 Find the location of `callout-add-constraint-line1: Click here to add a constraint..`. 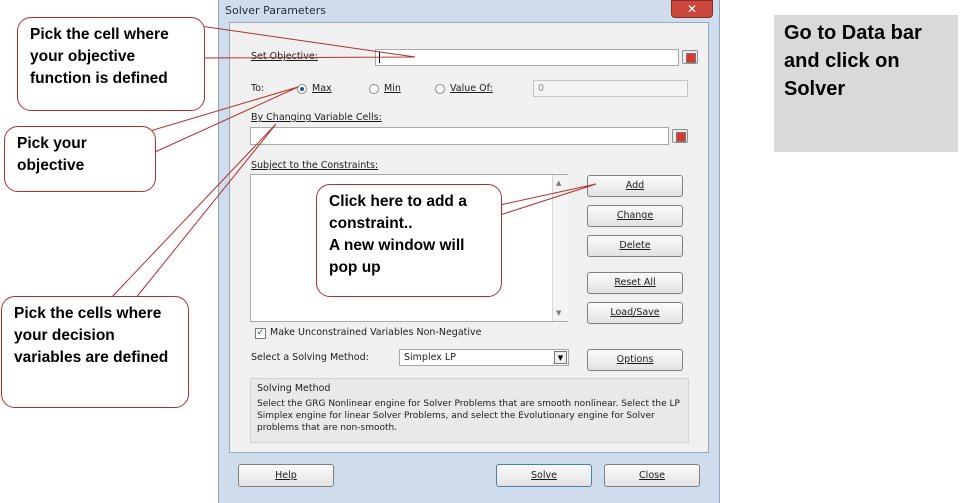

callout-add-constraint-line1: Click here to add a constraint.. is located at coordinates (398, 212).